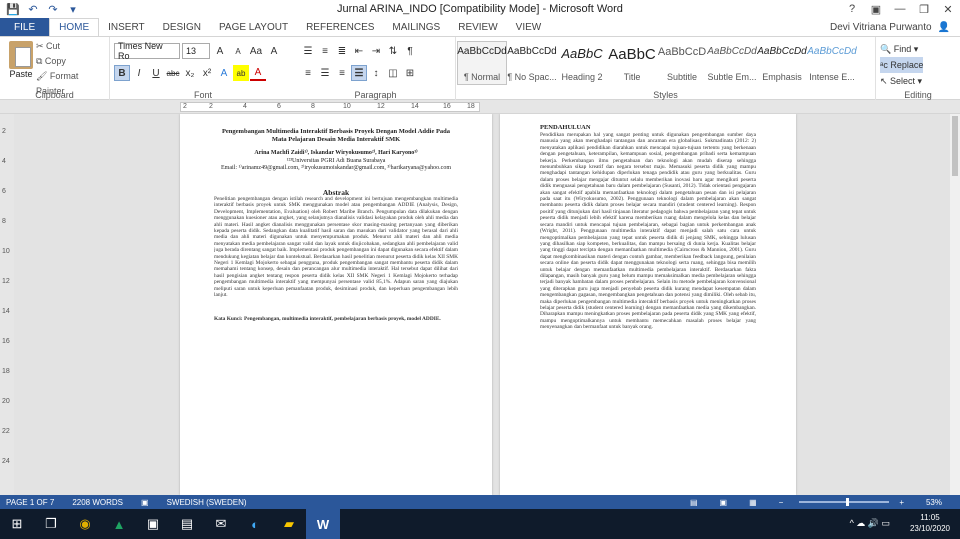 The width and height of the screenshot is (960, 539). What do you see at coordinates (781, 502) in the screenshot?
I see `zoom-out-button: −` at bounding box center [781, 502].